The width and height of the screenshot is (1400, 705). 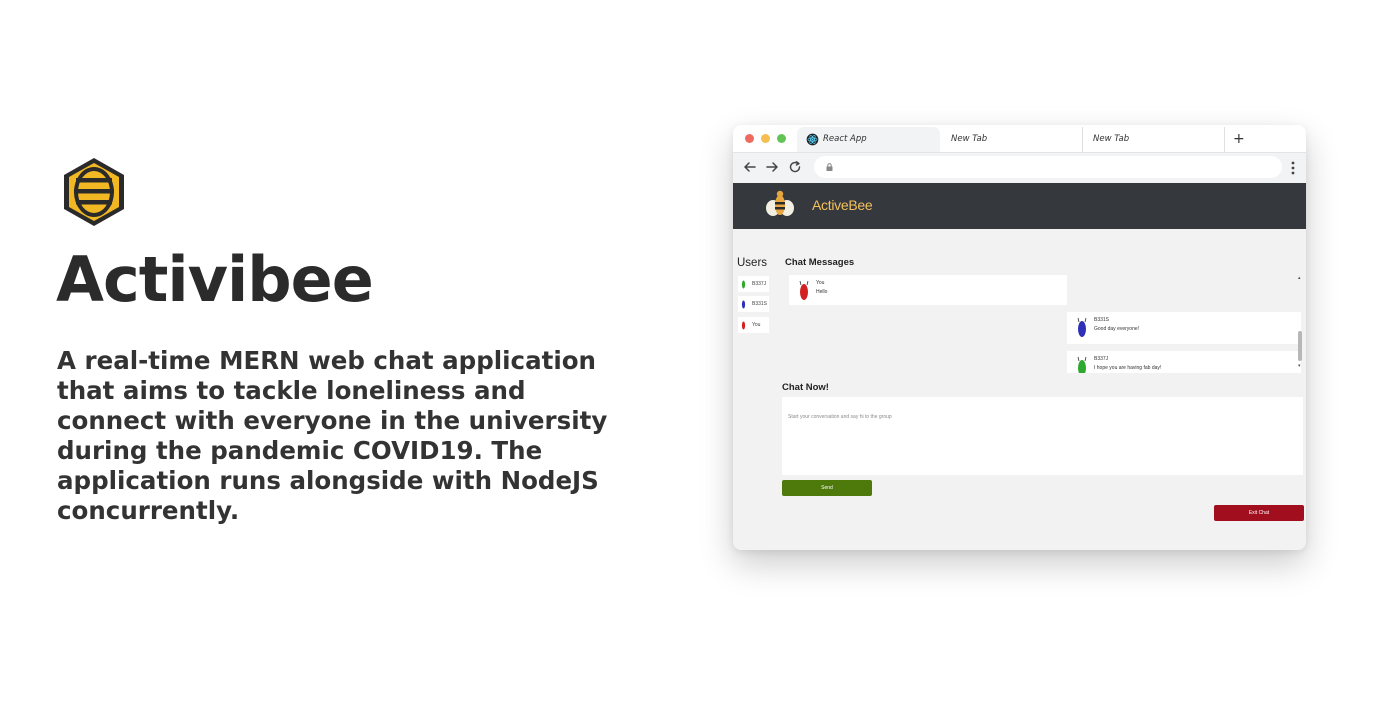 I want to click on address-bar, so click(x=1048, y=167).